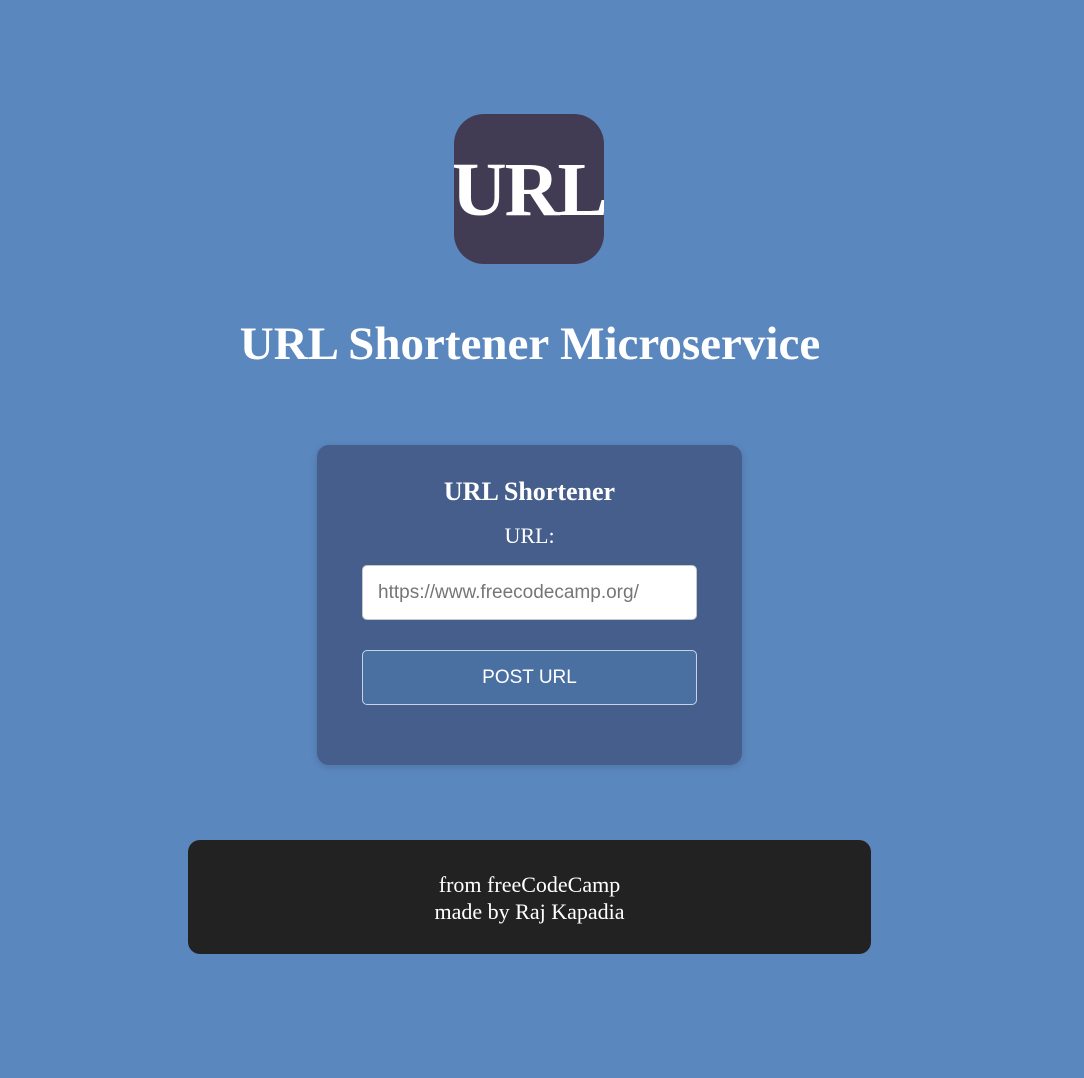 The width and height of the screenshot is (1084, 1078). Describe the element at coordinates (529, 592) in the screenshot. I see `url-input` at that location.